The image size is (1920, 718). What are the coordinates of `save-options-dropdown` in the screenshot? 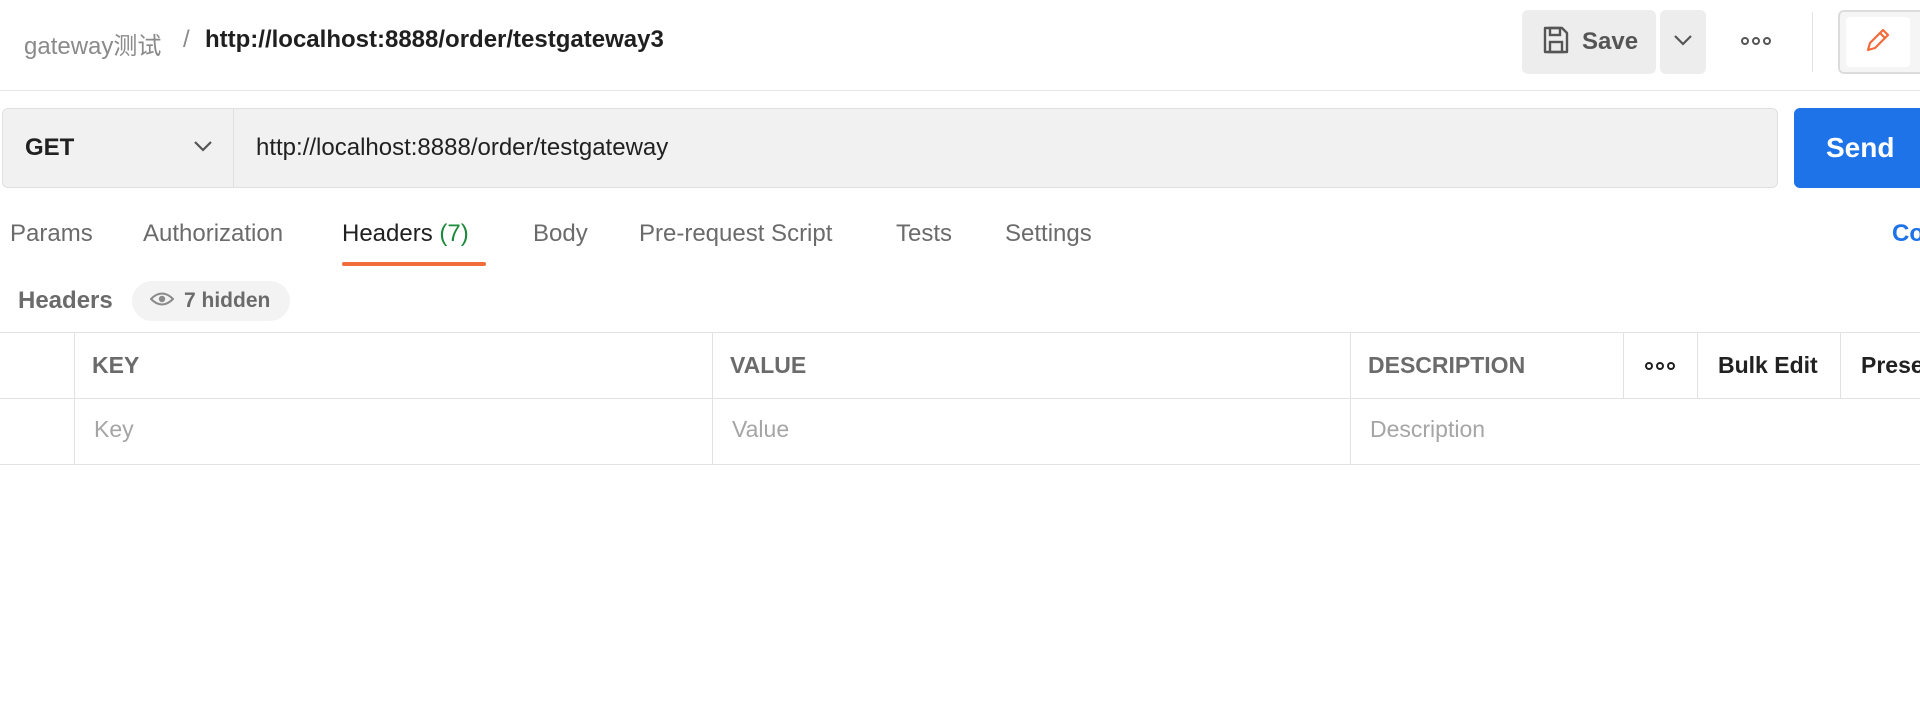 It's located at (1683, 42).